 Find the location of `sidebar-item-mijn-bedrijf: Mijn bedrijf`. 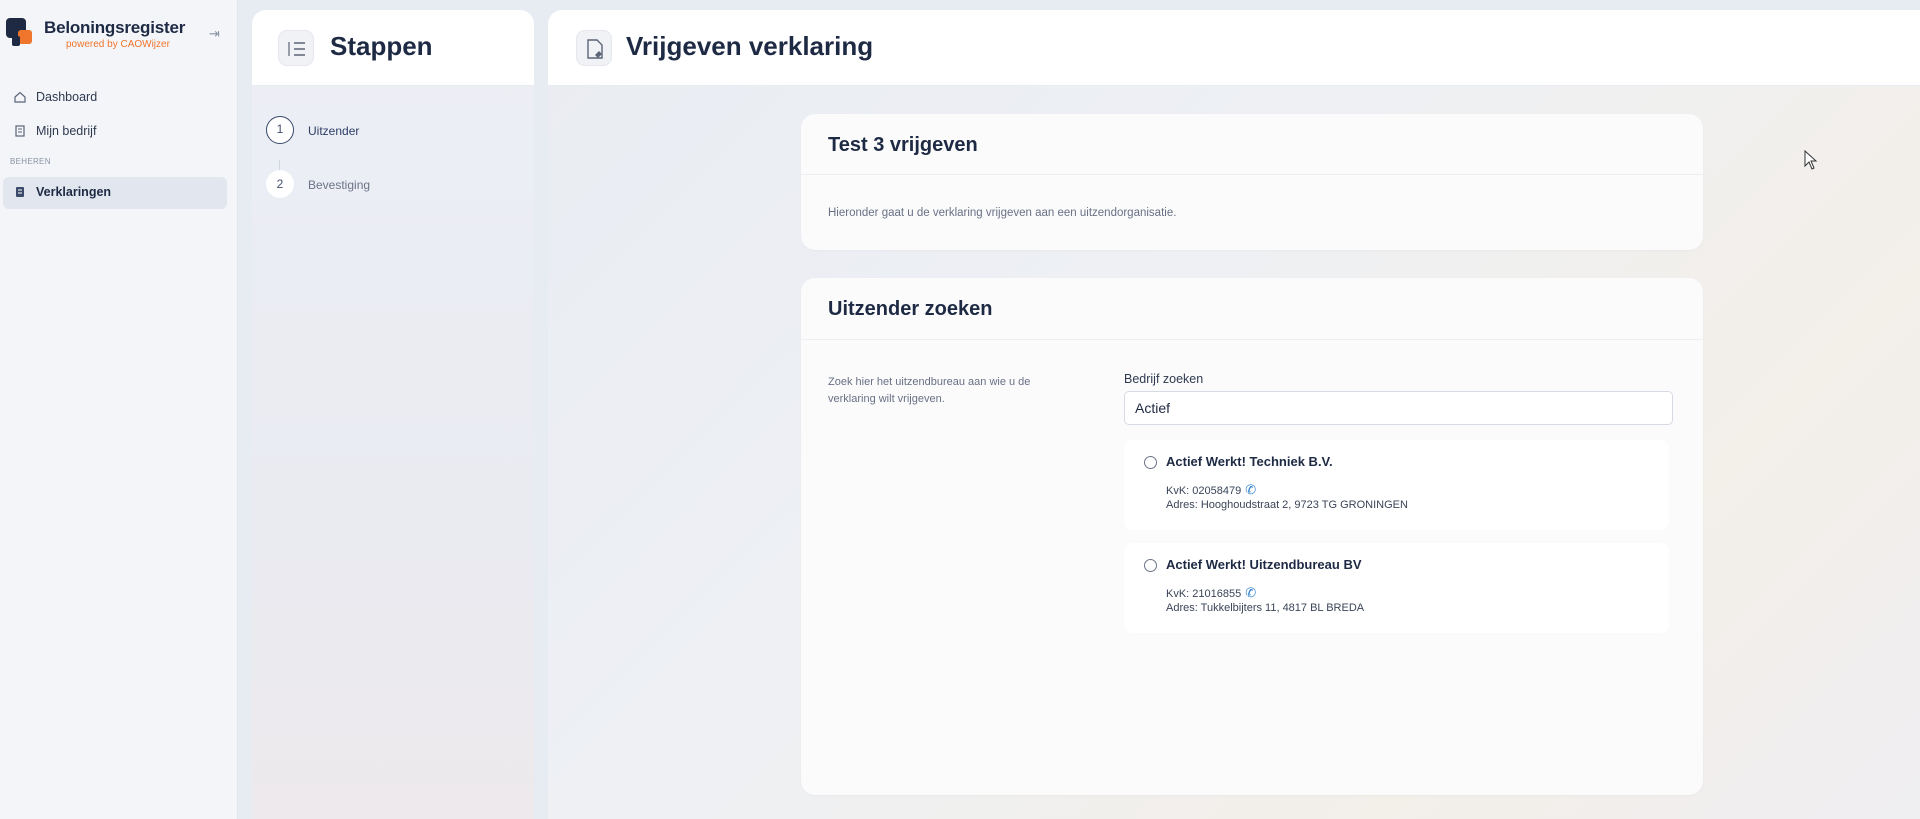

sidebar-item-mijn-bedrijf: Mijn bedrijf is located at coordinates (115, 132).